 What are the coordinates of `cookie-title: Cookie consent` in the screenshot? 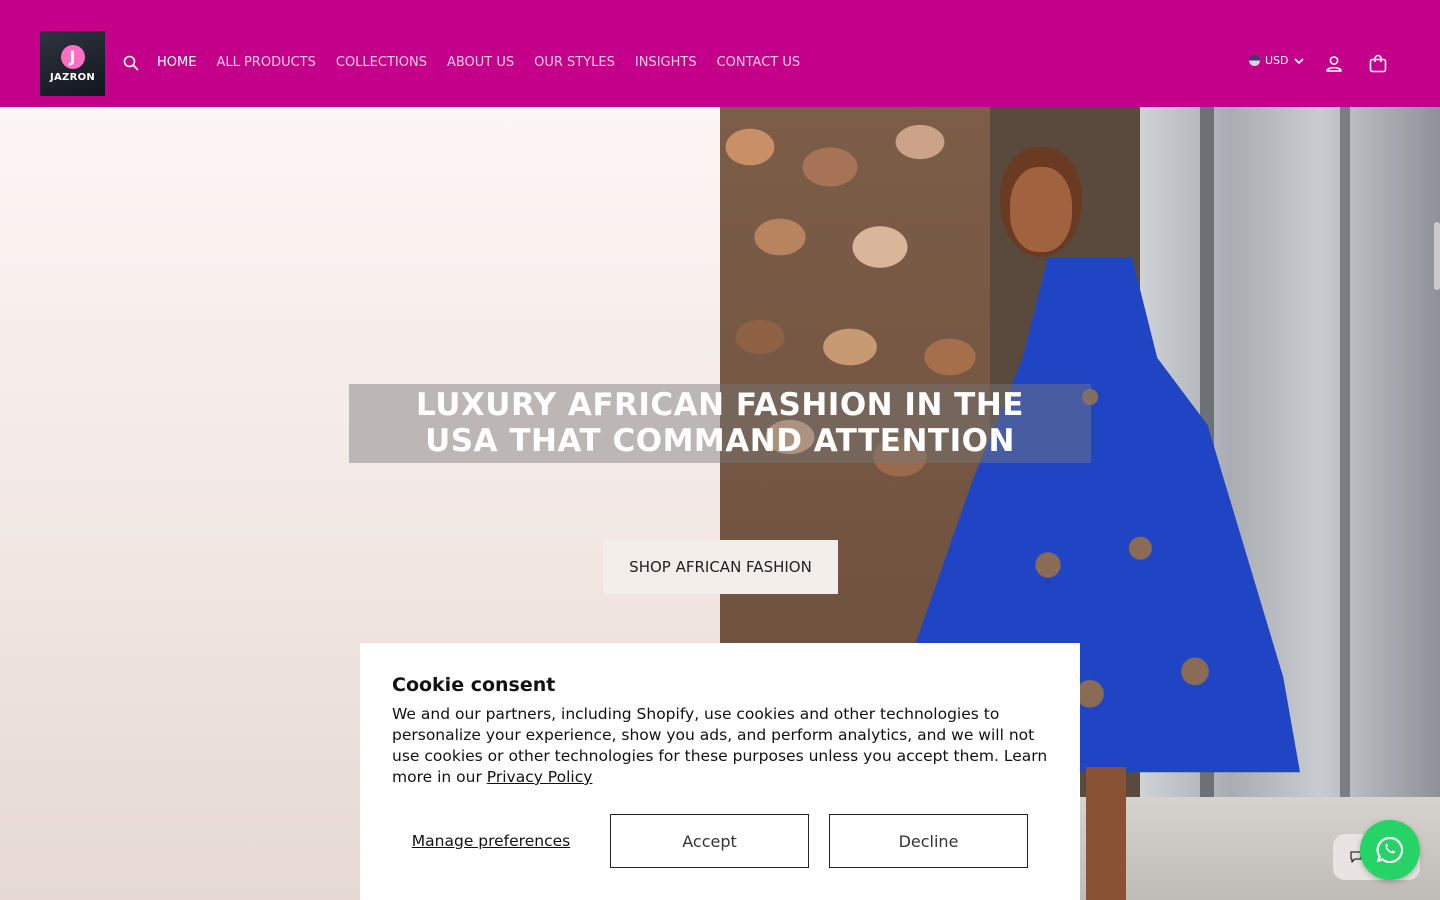 It's located at (474, 685).